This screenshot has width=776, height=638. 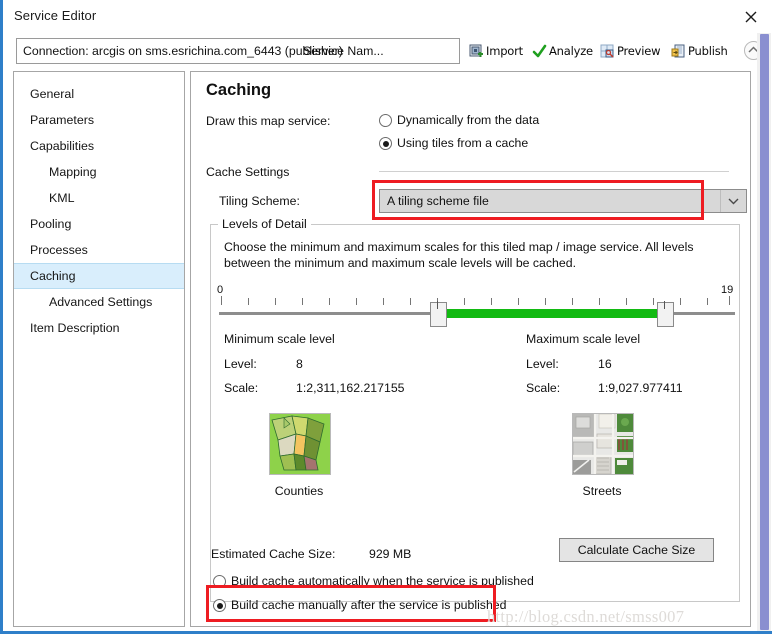 I want to click on analyze-label: Analyze, so click(x=571, y=51).